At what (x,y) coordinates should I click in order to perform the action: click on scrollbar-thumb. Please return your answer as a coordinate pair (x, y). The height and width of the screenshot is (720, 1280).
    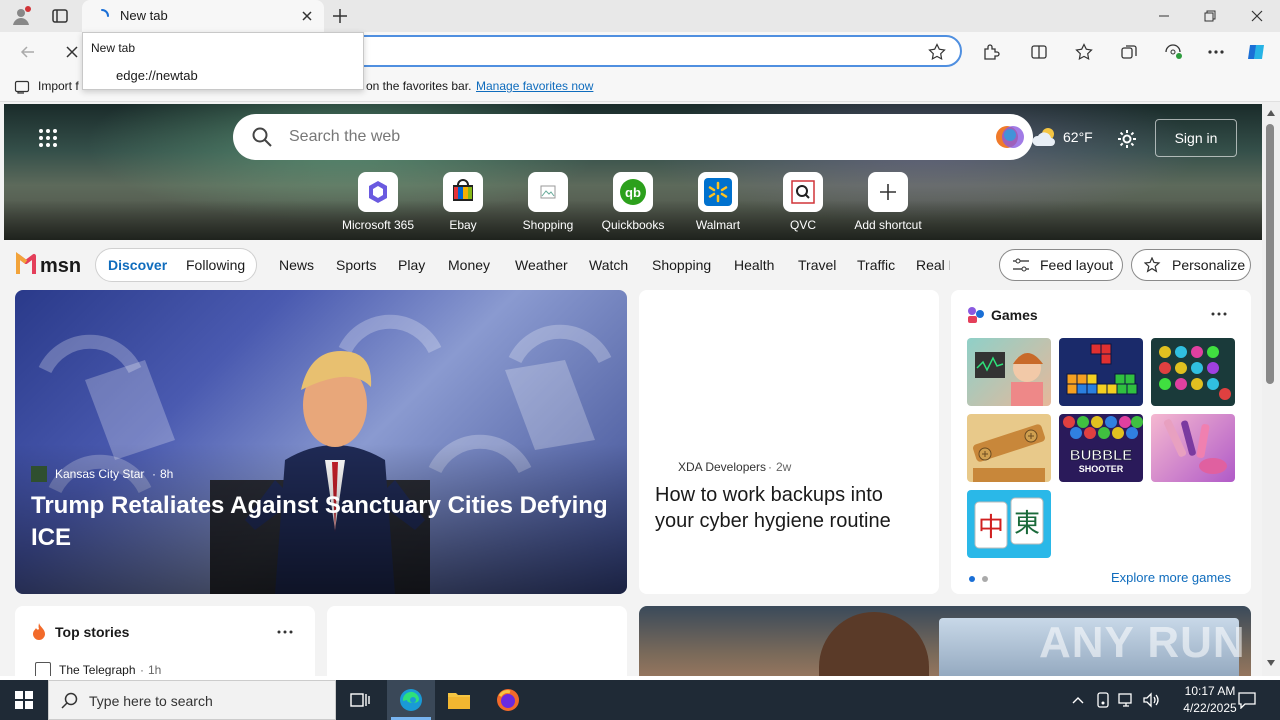
    Looking at the image, I should click on (1270, 254).